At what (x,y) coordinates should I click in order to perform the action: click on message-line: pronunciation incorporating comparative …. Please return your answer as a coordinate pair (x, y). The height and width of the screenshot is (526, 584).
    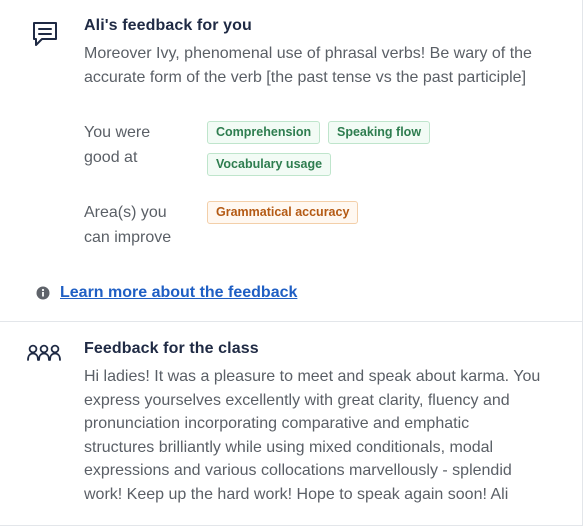
    Looking at the image, I should click on (277, 423).